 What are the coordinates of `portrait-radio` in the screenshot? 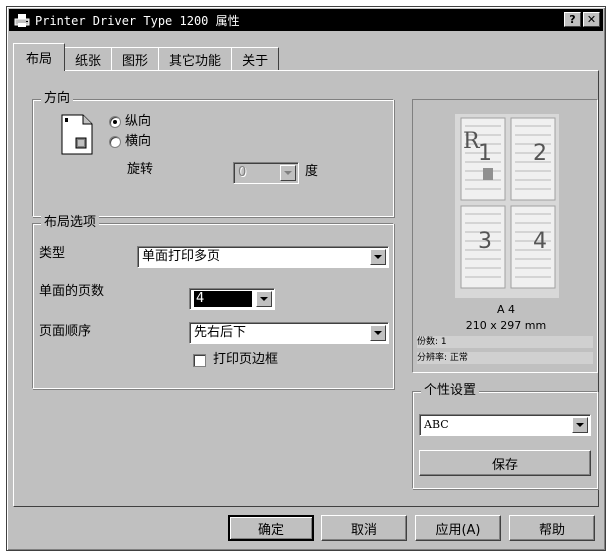 It's located at (115, 122).